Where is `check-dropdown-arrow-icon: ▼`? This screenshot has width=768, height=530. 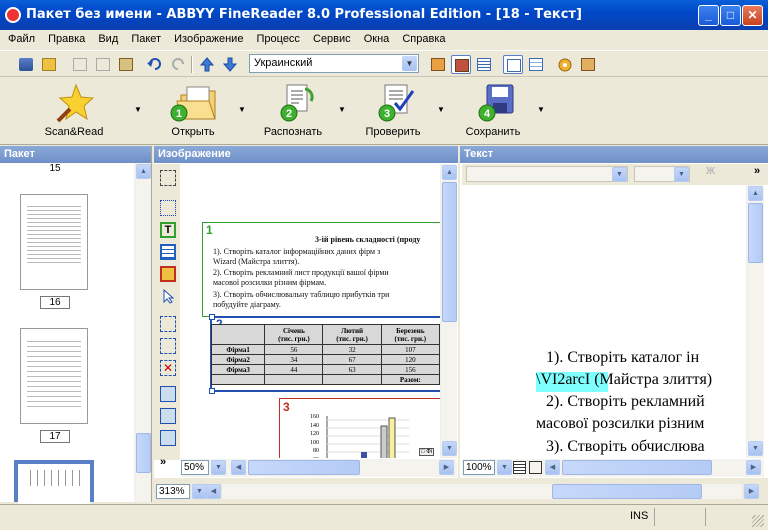 check-dropdown-arrow-icon: ▼ is located at coordinates (441, 109).